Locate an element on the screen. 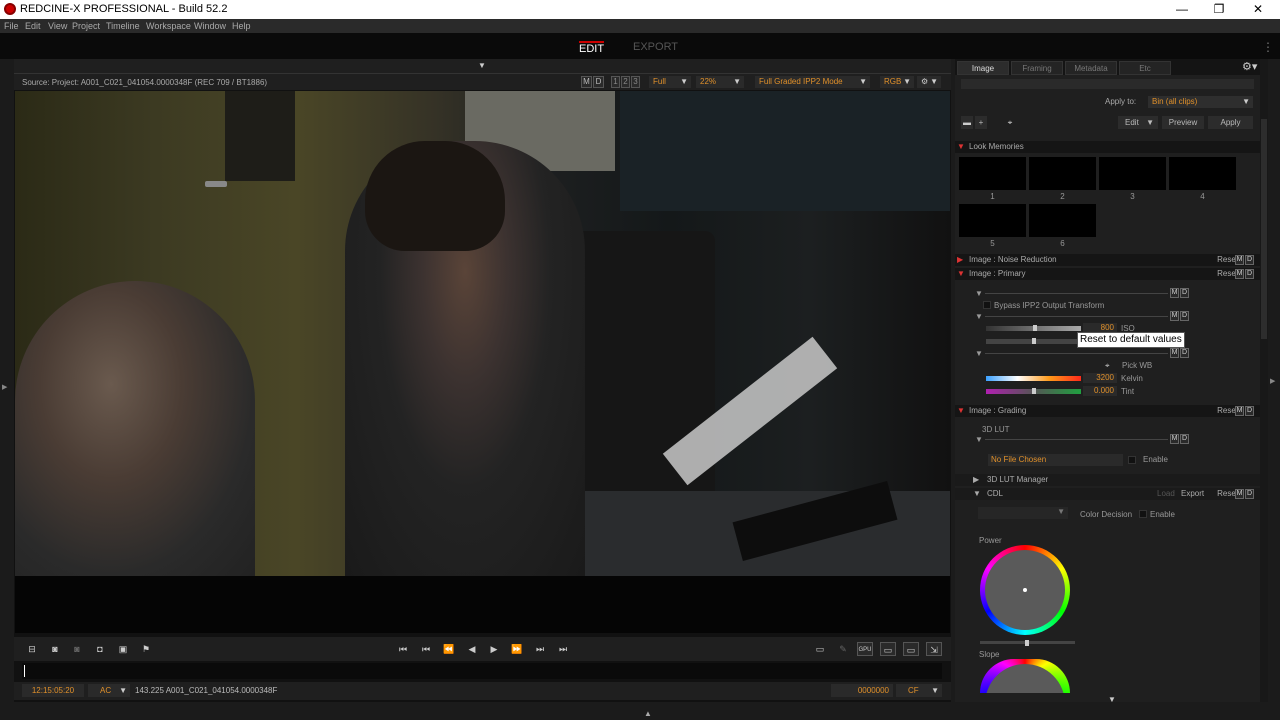 This screenshot has width=1280, height=720. timeline-scrubber is located at coordinates (482, 671).